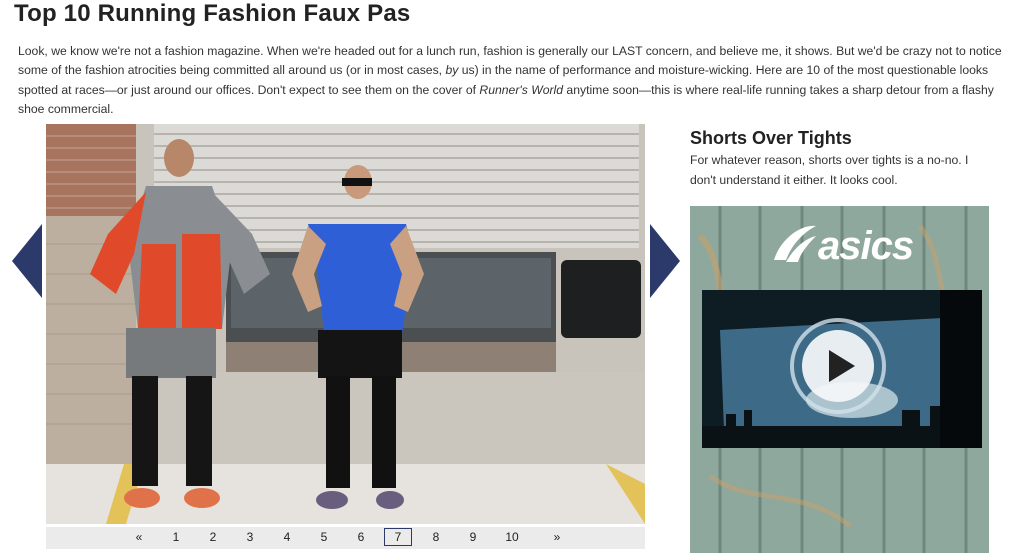 This screenshot has height=553, width=1022. What do you see at coordinates (436, 537) in the screenshot?
I see `pager-page-8: 8` at bounding box center [436, 537].